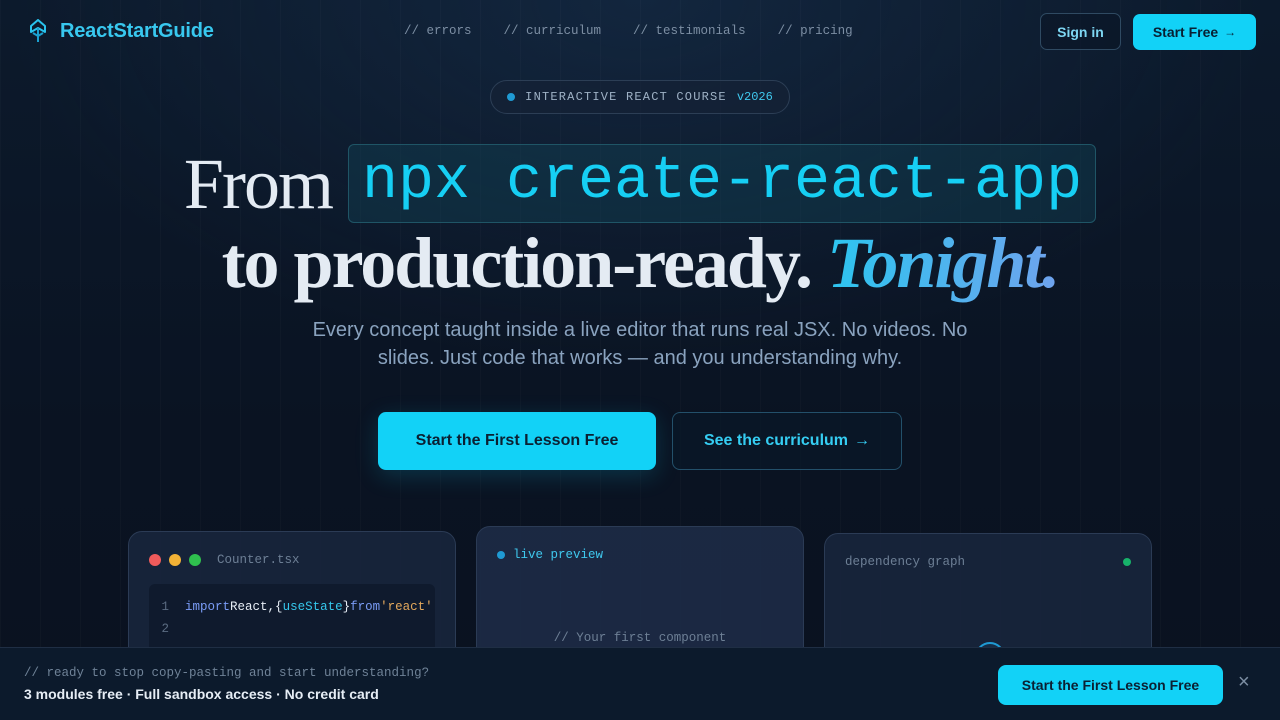 The width and height of the screenshot is (1280, 720). I want to click on brand-name: ReactStartGuide, so click(137, 30).